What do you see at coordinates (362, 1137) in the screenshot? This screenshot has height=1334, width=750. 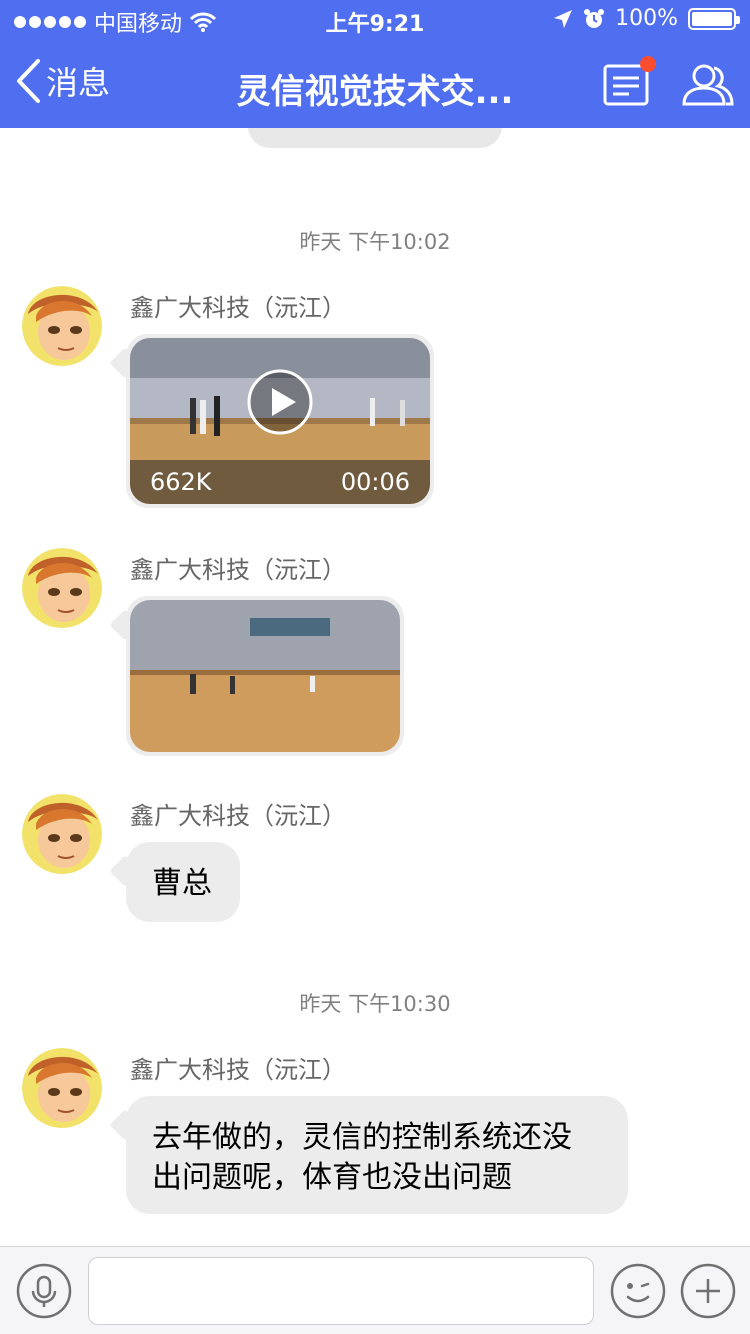 I see `message-text-line: 去年做的，灵信的控制系统还没` at bounding box center [362, 1137].